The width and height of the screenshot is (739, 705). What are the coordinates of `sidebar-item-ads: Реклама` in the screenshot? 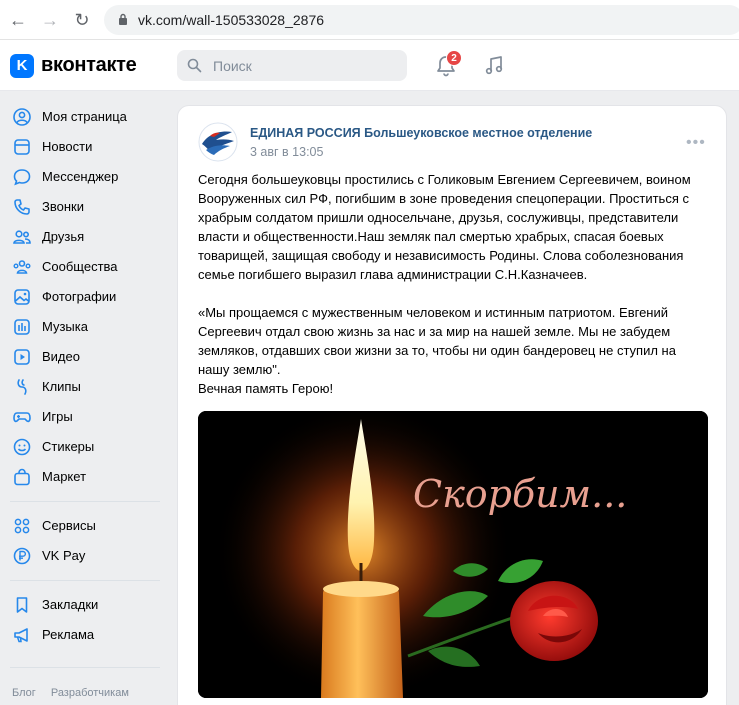 It's located at (87, 635).